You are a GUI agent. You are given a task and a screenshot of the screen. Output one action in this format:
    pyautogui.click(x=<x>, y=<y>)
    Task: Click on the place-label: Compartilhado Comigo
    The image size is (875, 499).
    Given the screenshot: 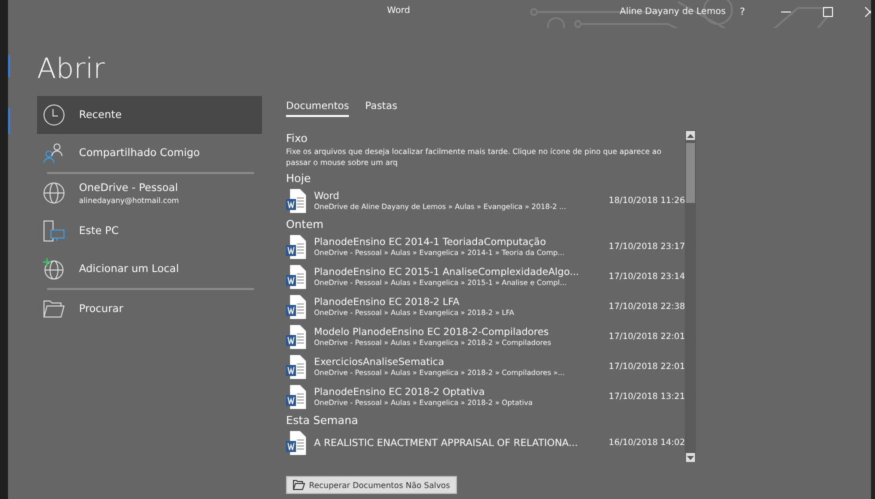 What is the action you would take?
    pyautogui.click(x=139, y=153)
    